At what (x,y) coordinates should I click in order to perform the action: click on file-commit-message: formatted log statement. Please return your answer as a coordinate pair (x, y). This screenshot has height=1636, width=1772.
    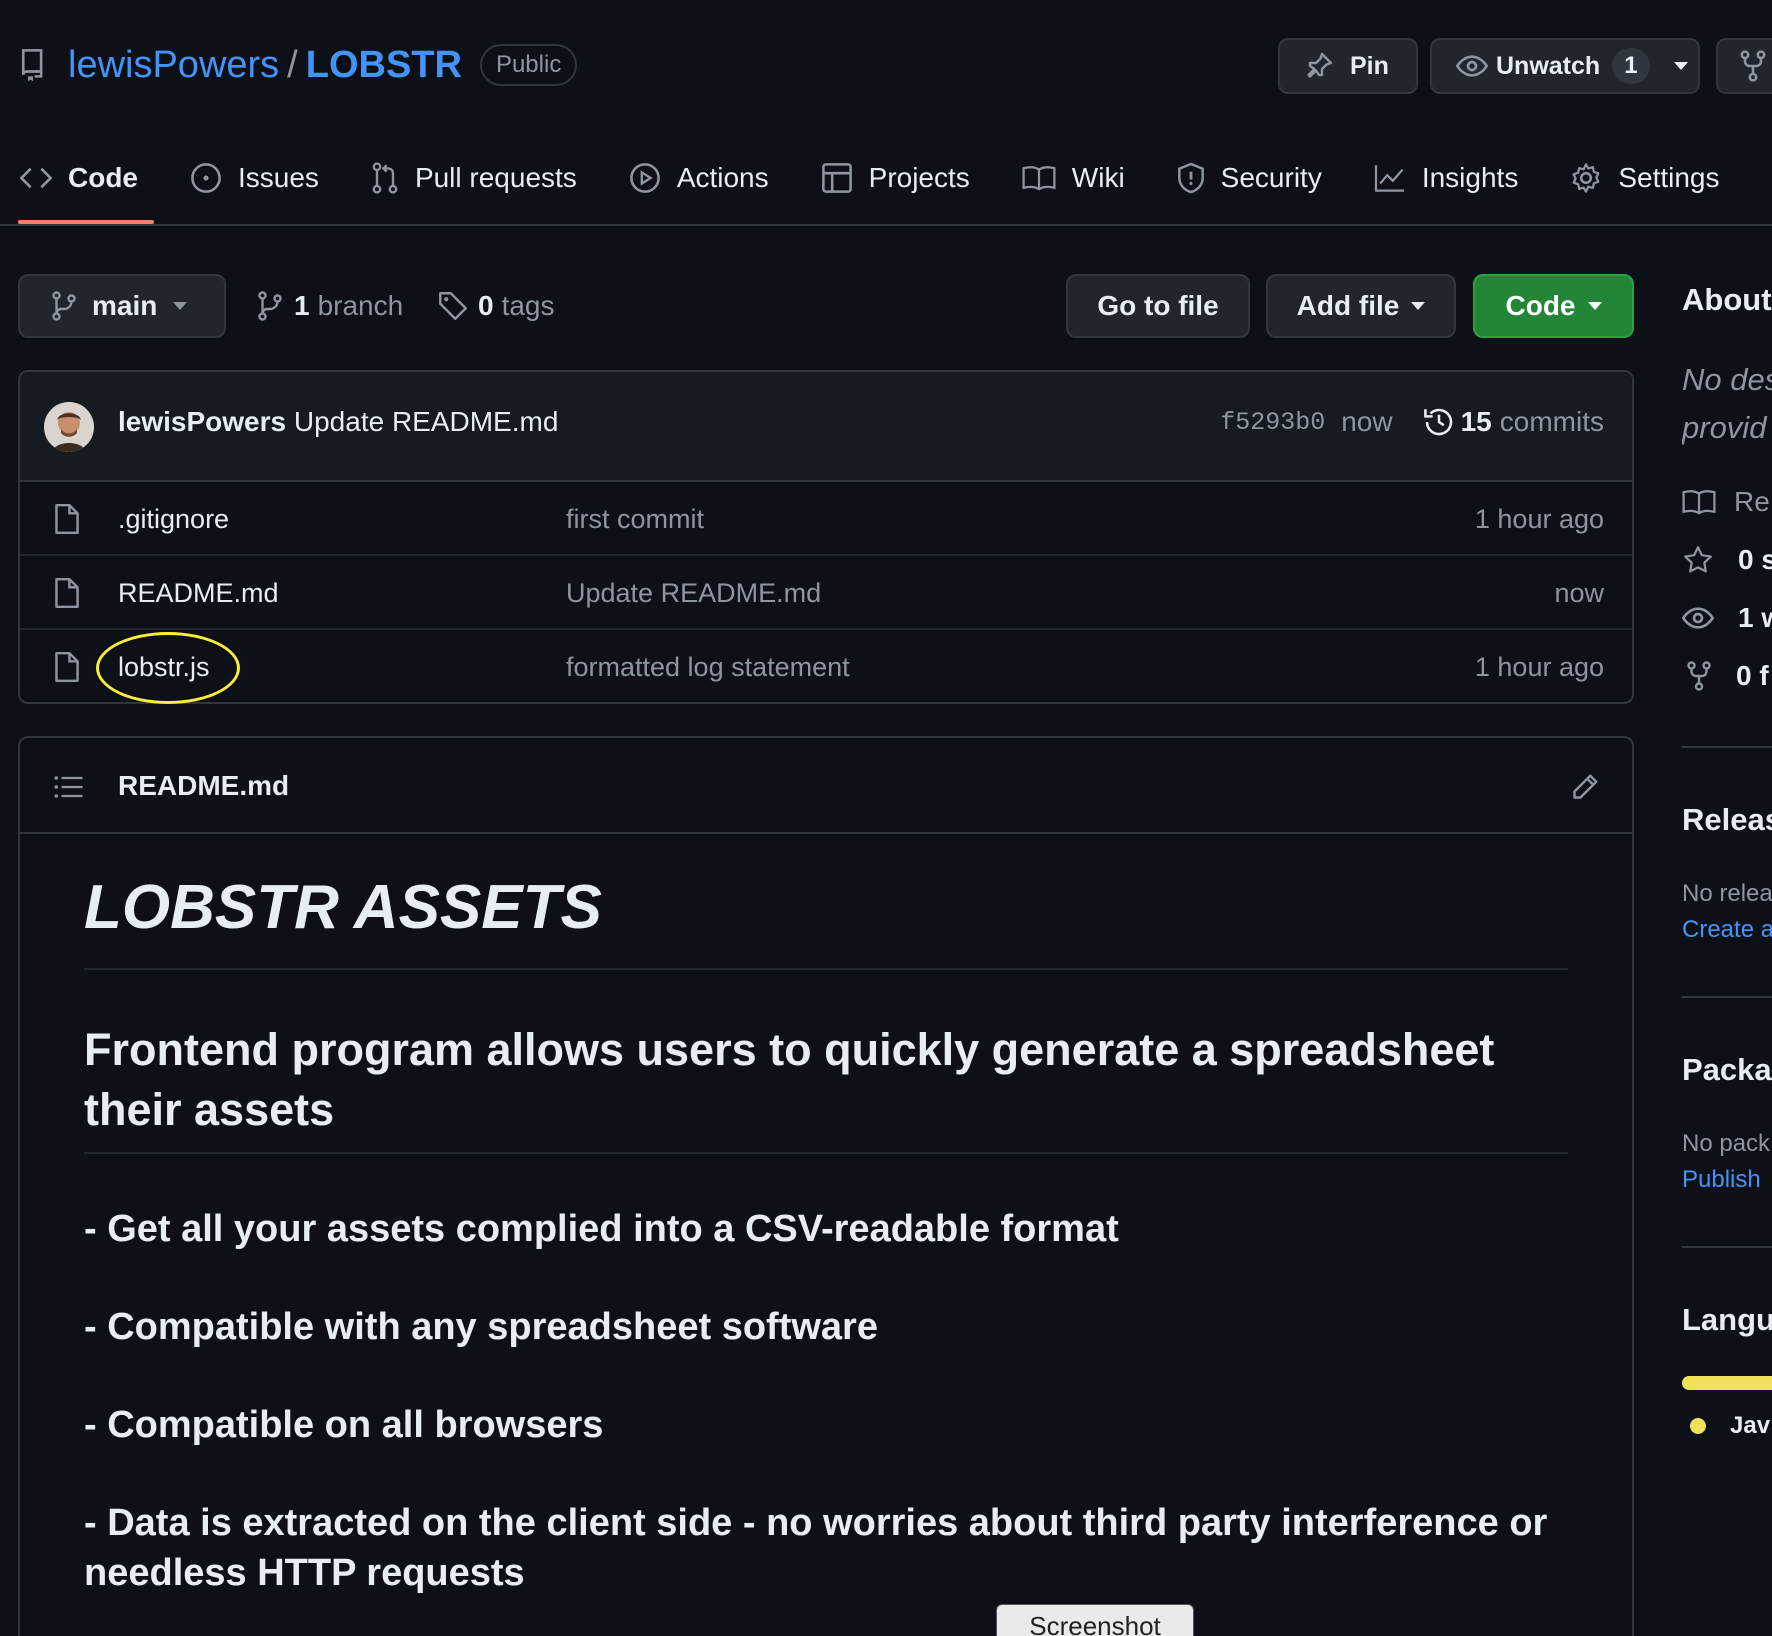
    Looking at the image, I should click on (708, 667).